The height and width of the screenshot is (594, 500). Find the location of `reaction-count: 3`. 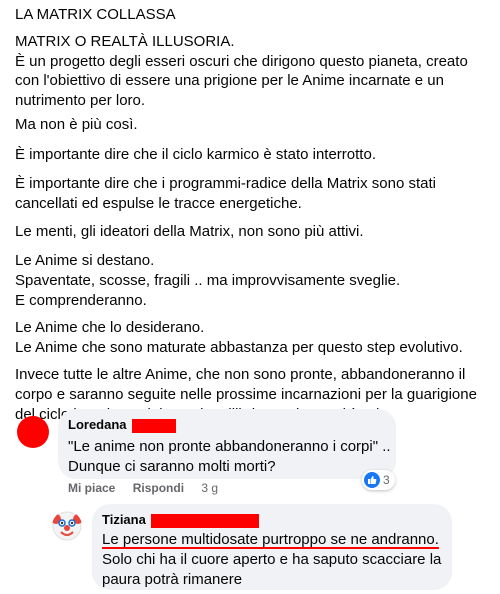

reaction-count: 3 is located at coordinates (378, 480).